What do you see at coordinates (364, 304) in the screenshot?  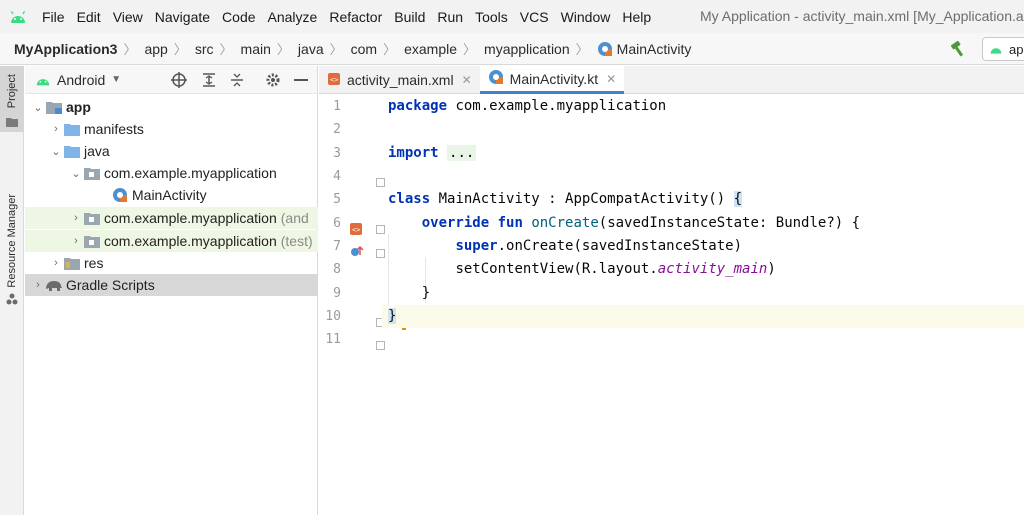 I see `editor-gutter: 1 2 3 4 5 6 7 8 9 10 11 <>` at bounding box center [364, 304].